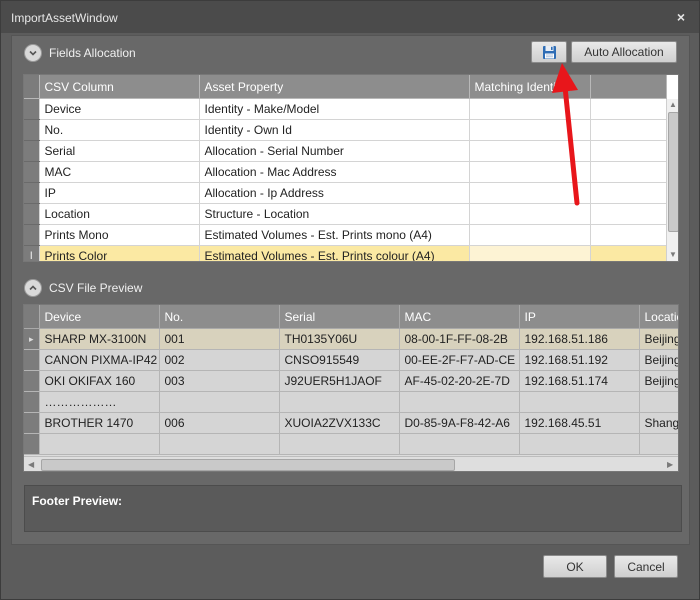 This screenshot has width=700, height=600. I want to click on cell-csv-column: Prints Color, so click(119, 253).